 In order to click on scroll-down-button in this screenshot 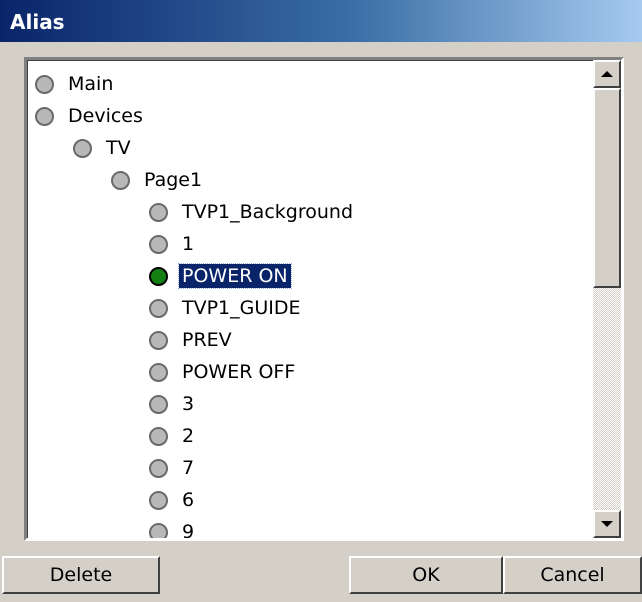, I will do `click(607, 524)`.